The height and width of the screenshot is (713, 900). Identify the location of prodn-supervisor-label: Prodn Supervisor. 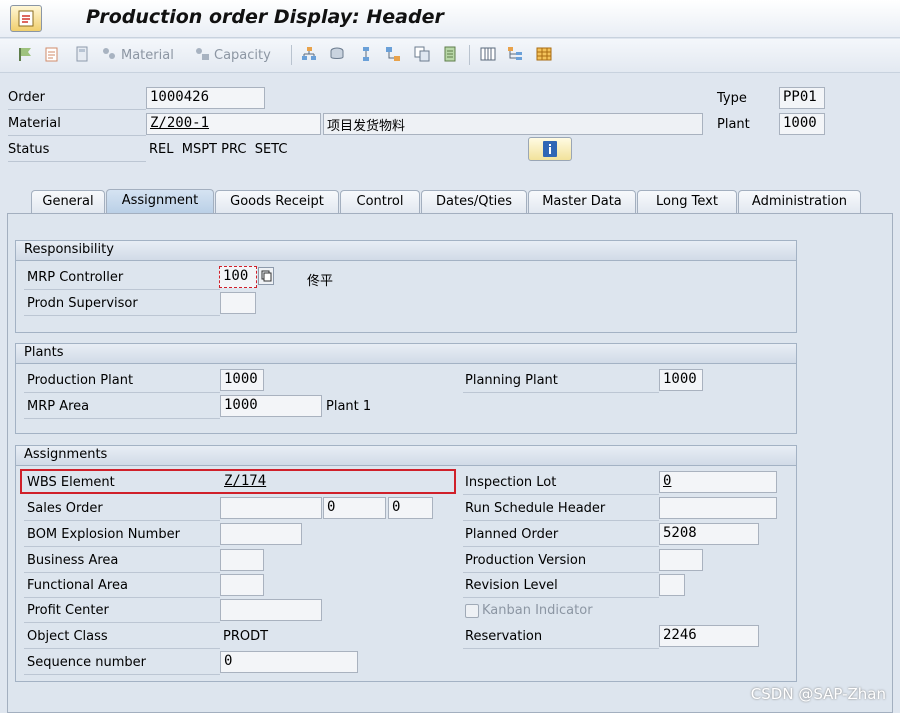
(82, 303).